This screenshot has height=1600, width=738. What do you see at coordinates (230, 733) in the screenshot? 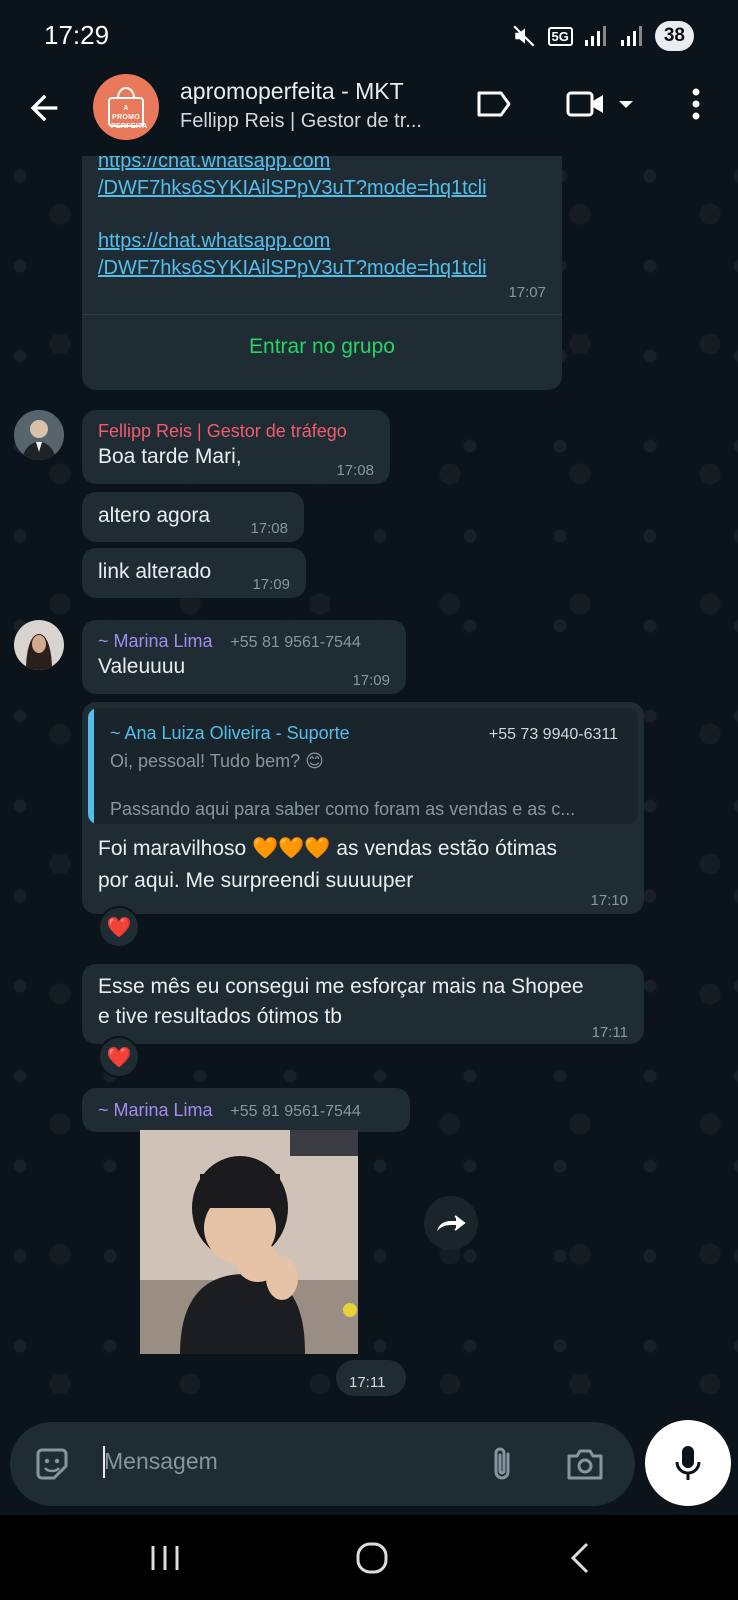
I see `quoted-sender: ~ Ana Luiza Oliveira - Suporte` at bounding box center [230, 733].